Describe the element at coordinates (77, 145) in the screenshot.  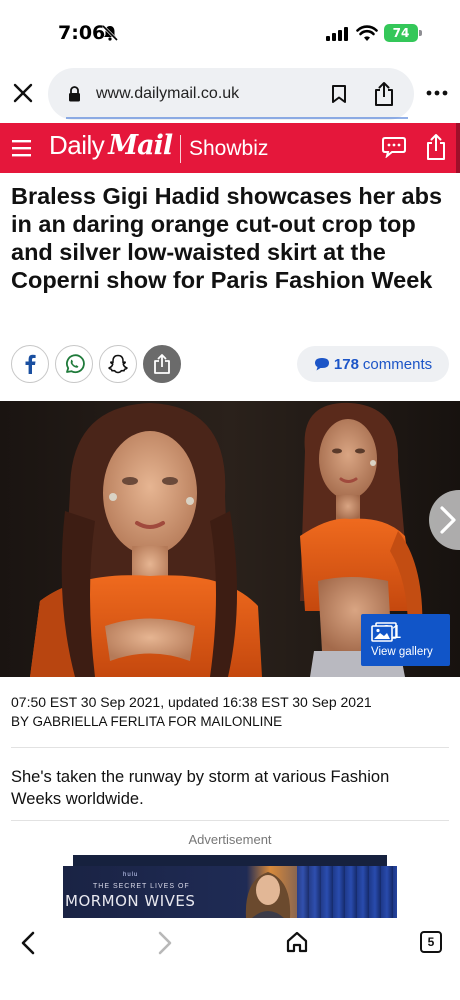
I see `logo-daily: Daily` at that location.